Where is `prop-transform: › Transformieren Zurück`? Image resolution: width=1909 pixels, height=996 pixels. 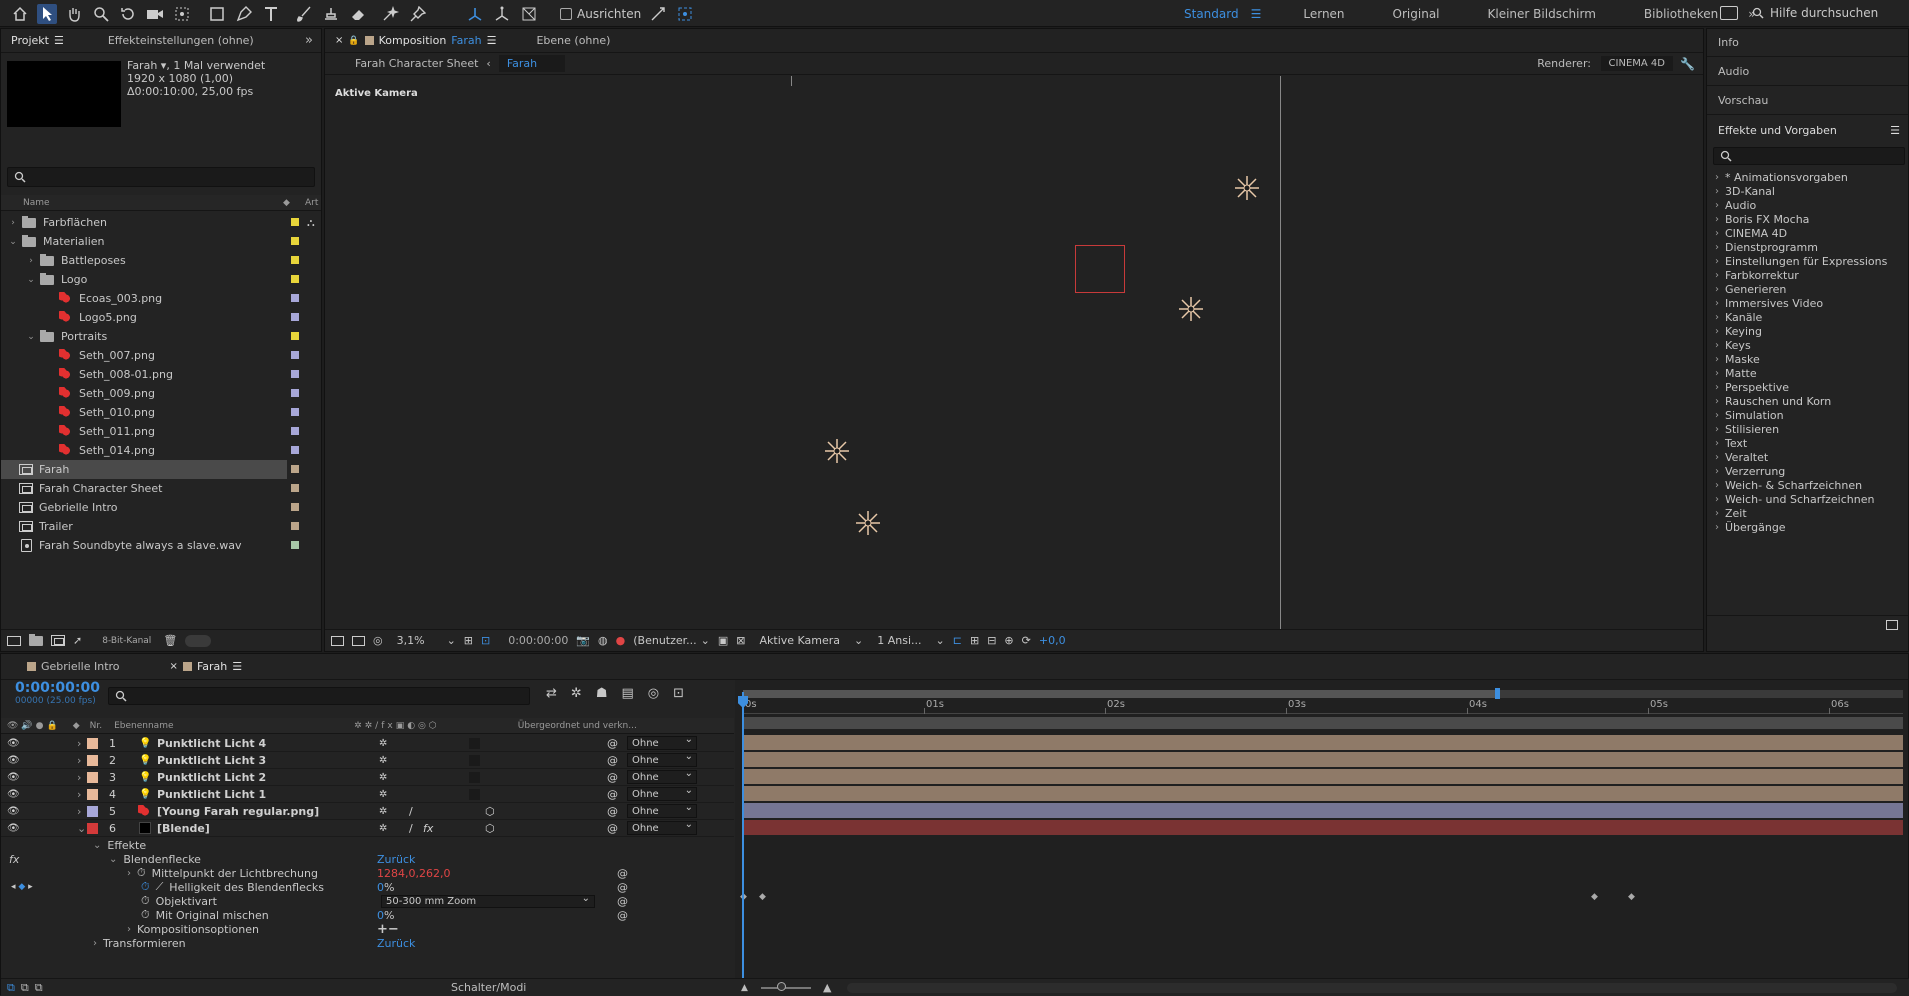
prop-transform: › Transformieren Zurück is located at coordinates (367, 943).